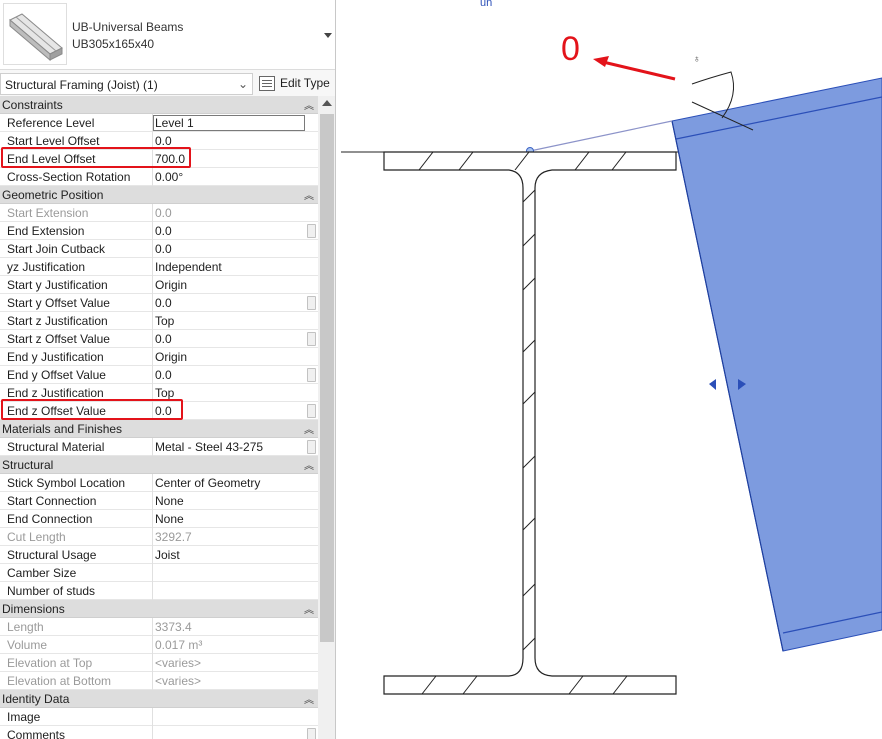 This screenshot has height=739, width=882. I want to click on property-row-volume: Volume 0.017 m³, so click(159, 645).